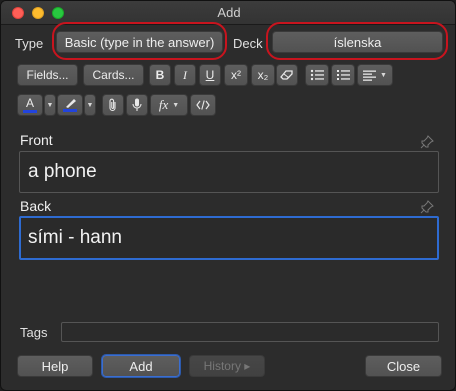 The image size is (456, 391). I want to click on window-title: Add, so click(229, 12).